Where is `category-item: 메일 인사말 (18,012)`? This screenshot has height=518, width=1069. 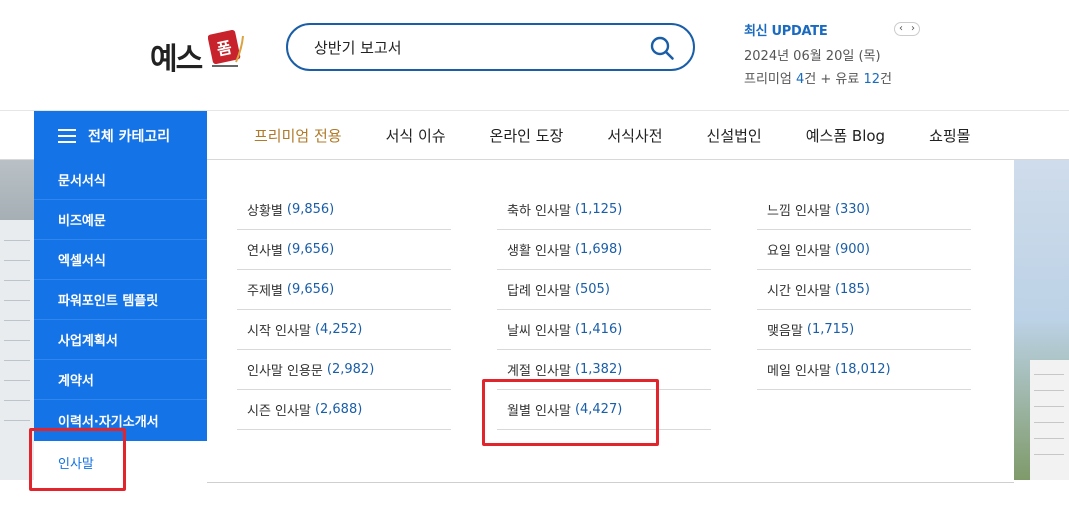
category-item: 메일 인사말 (18,012) is located at coordinates (864, 370).